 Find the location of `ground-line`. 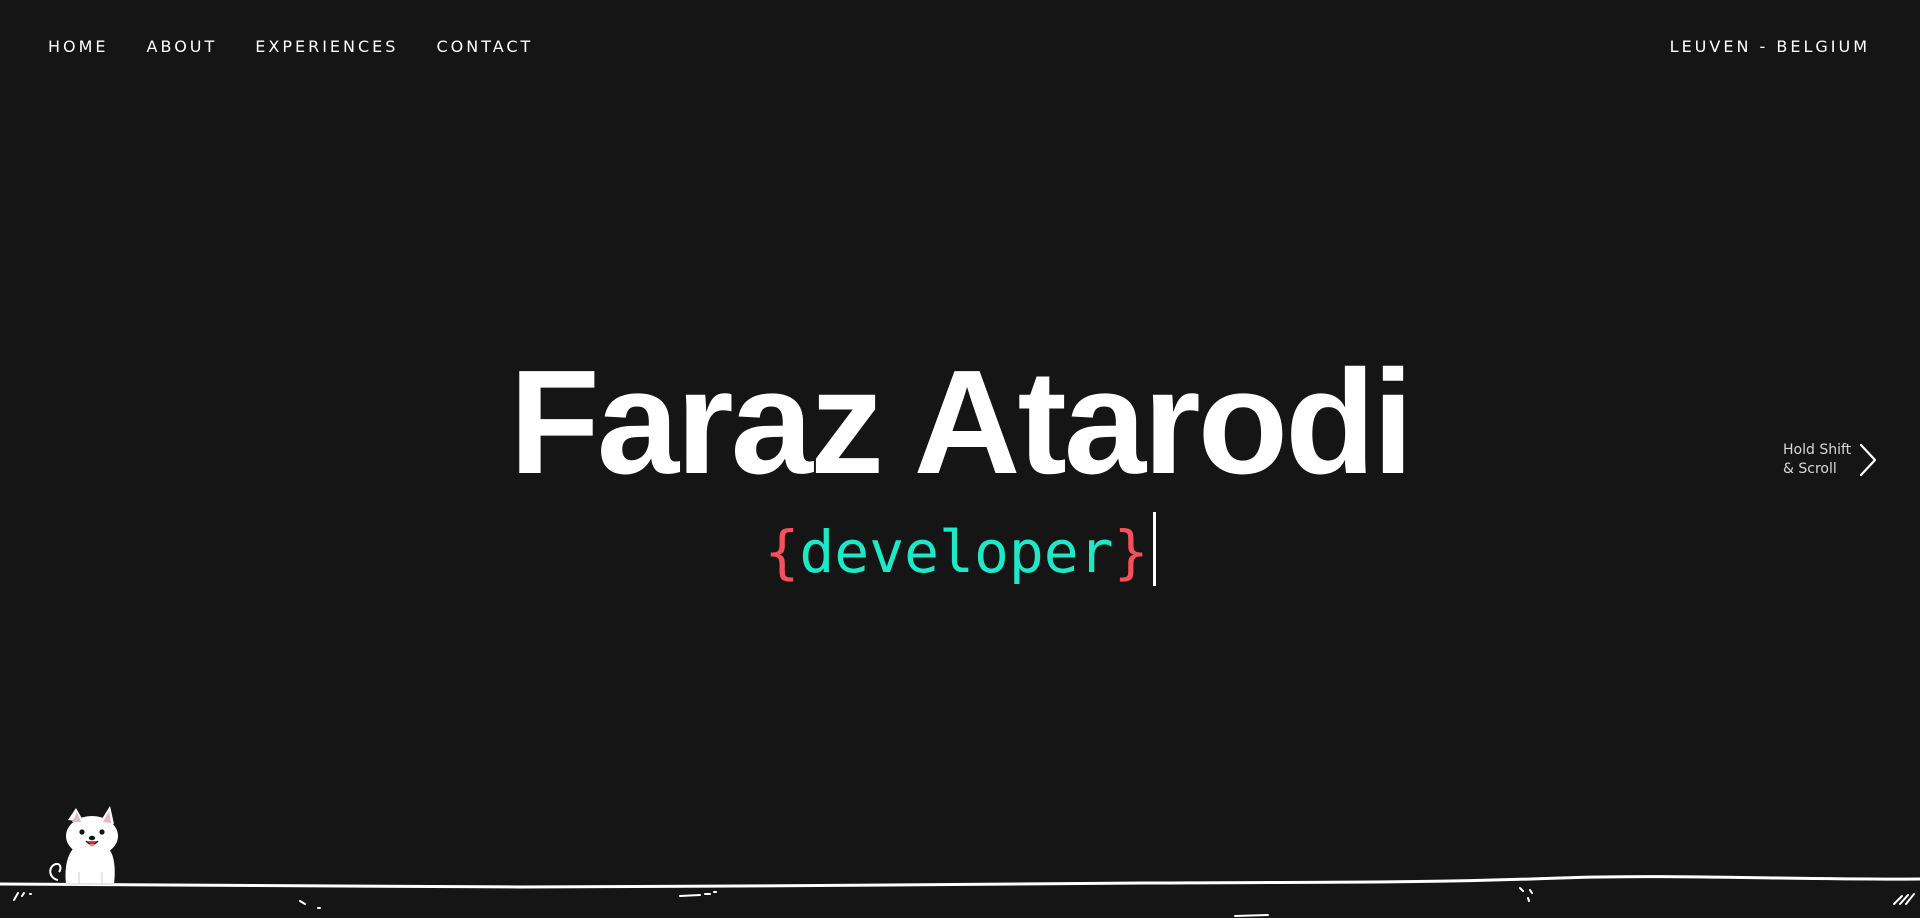

ground-line is located at coordinates (960, 896).